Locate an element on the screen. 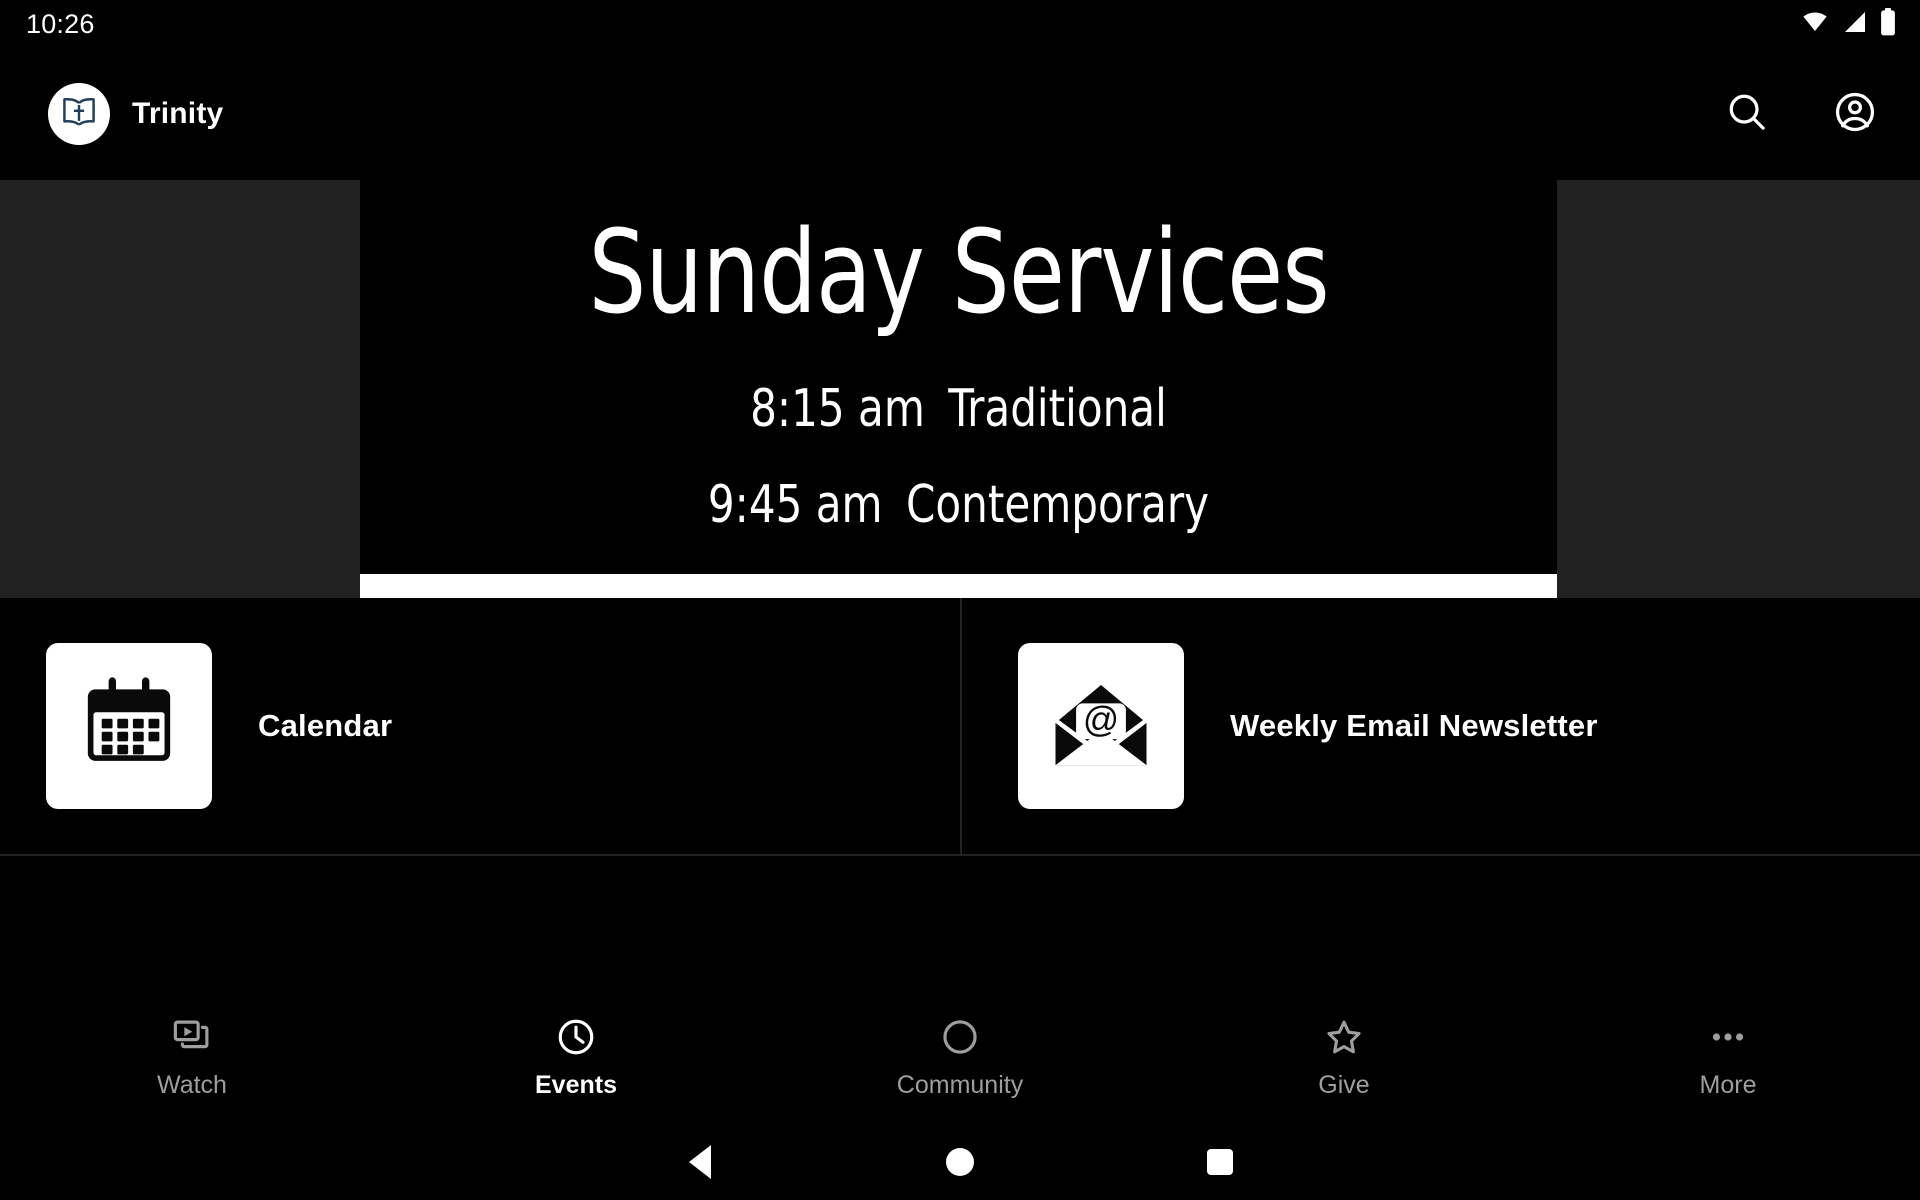 This screenshot has width=1920, height=1200. service-time-1: 8:15 am is located at coordinates (837, 409).